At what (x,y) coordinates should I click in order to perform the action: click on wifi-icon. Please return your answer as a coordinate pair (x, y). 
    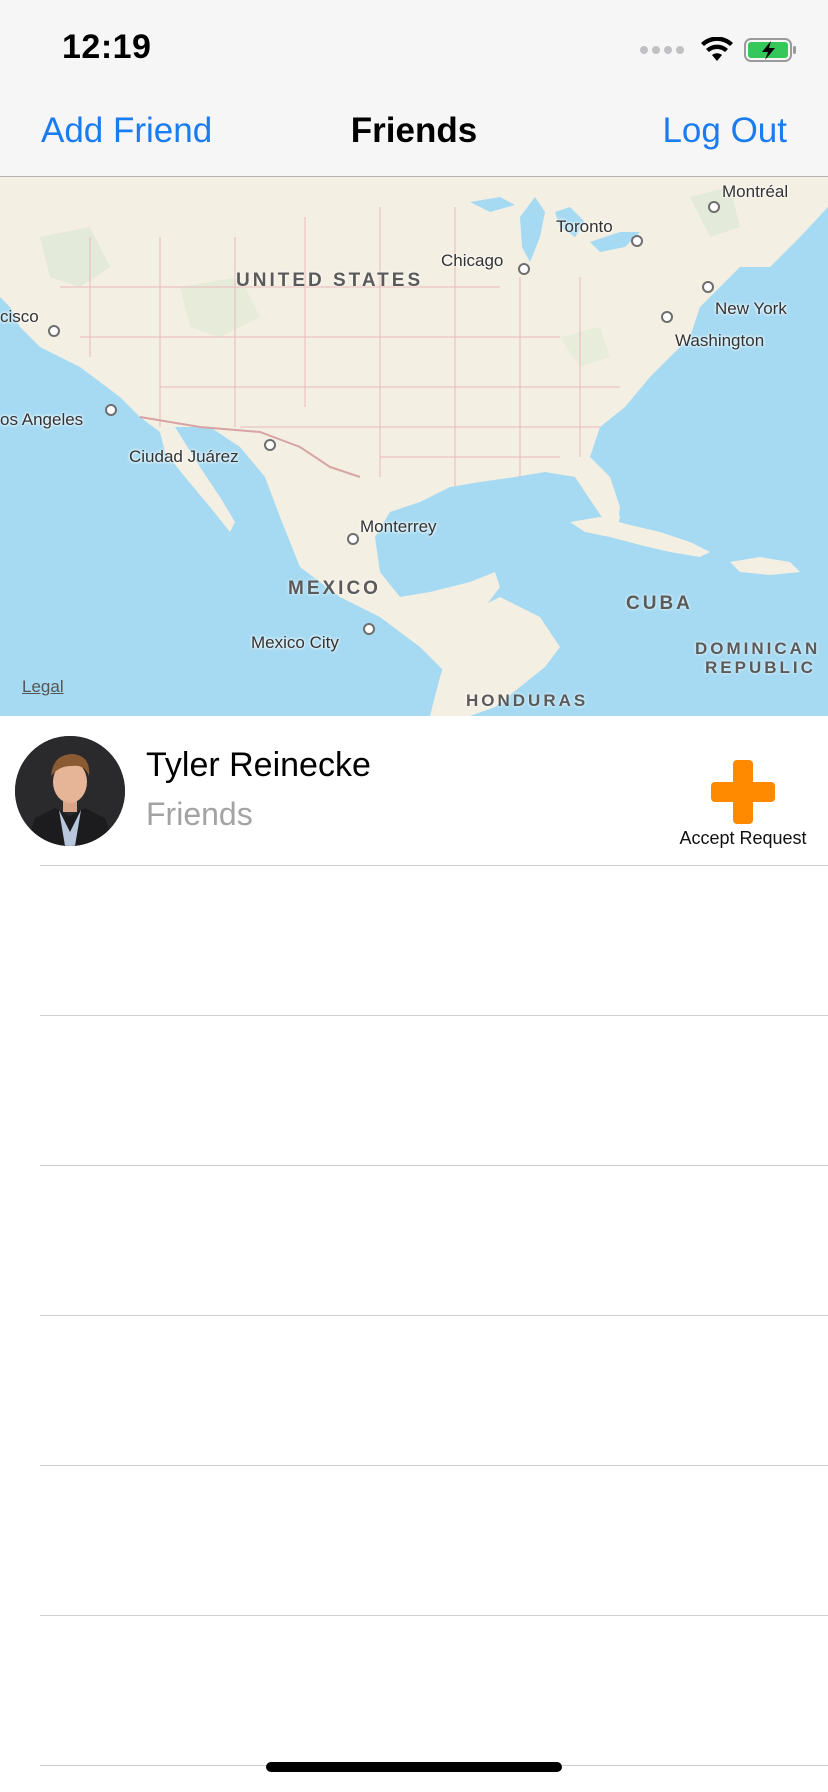
    Looking at the image, I should click on (717, 49).